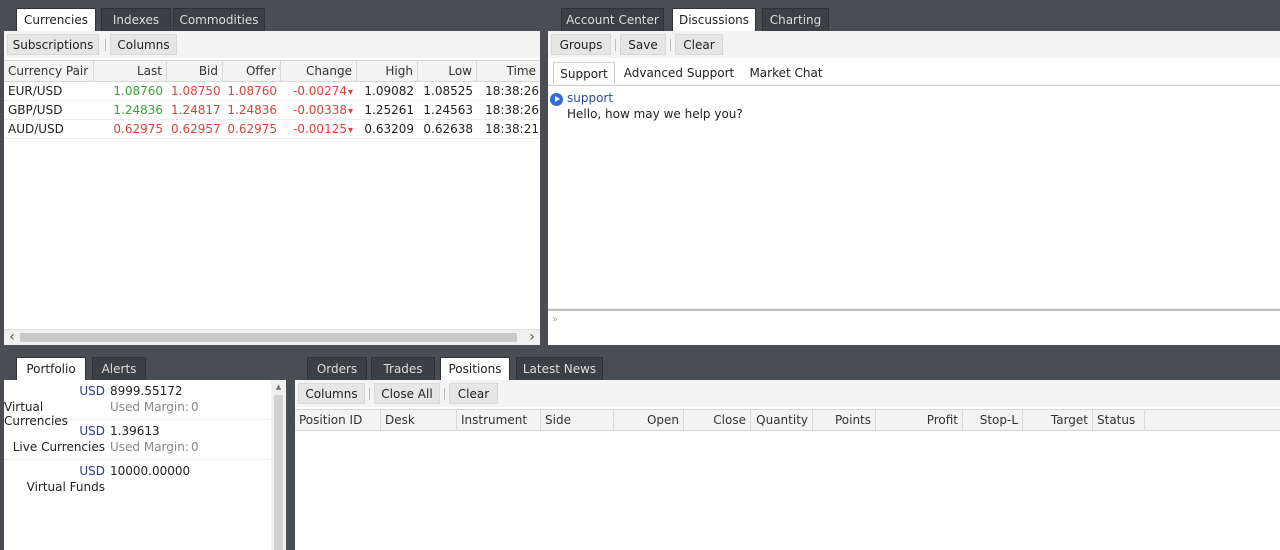  I want to click on col-instrument: Instrument, so click(499, 420).